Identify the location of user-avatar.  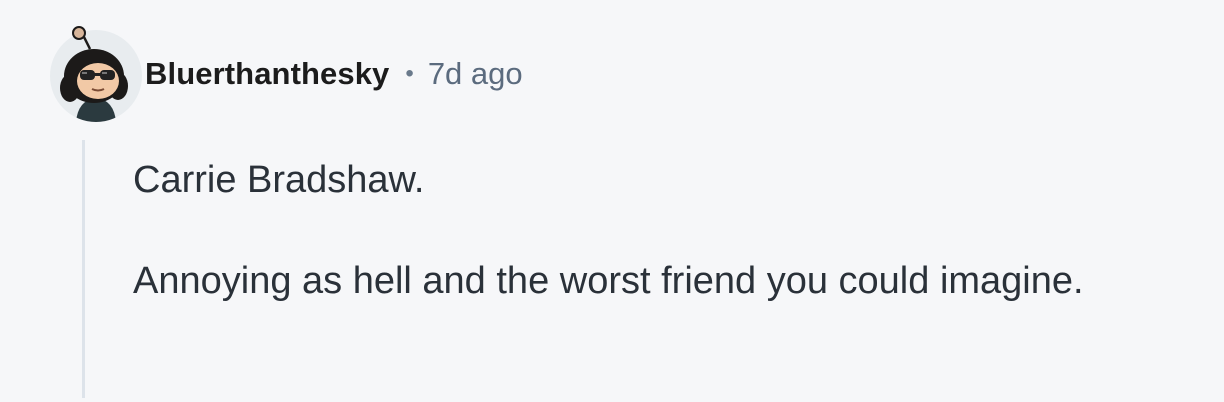
(96, 74).